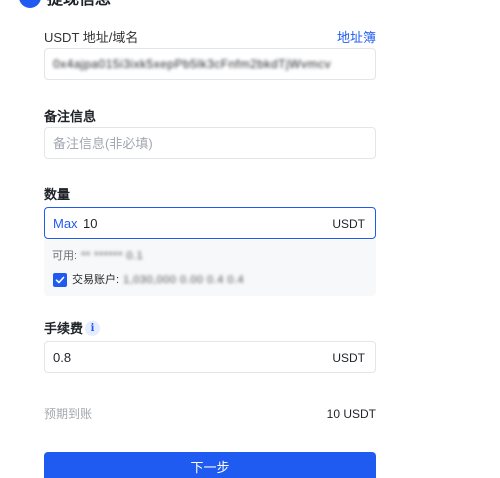 The image size is (500, 478). I want to click on trading-account-value: 1,030,000 0.00 0.4 0.4, so click(184, 280).